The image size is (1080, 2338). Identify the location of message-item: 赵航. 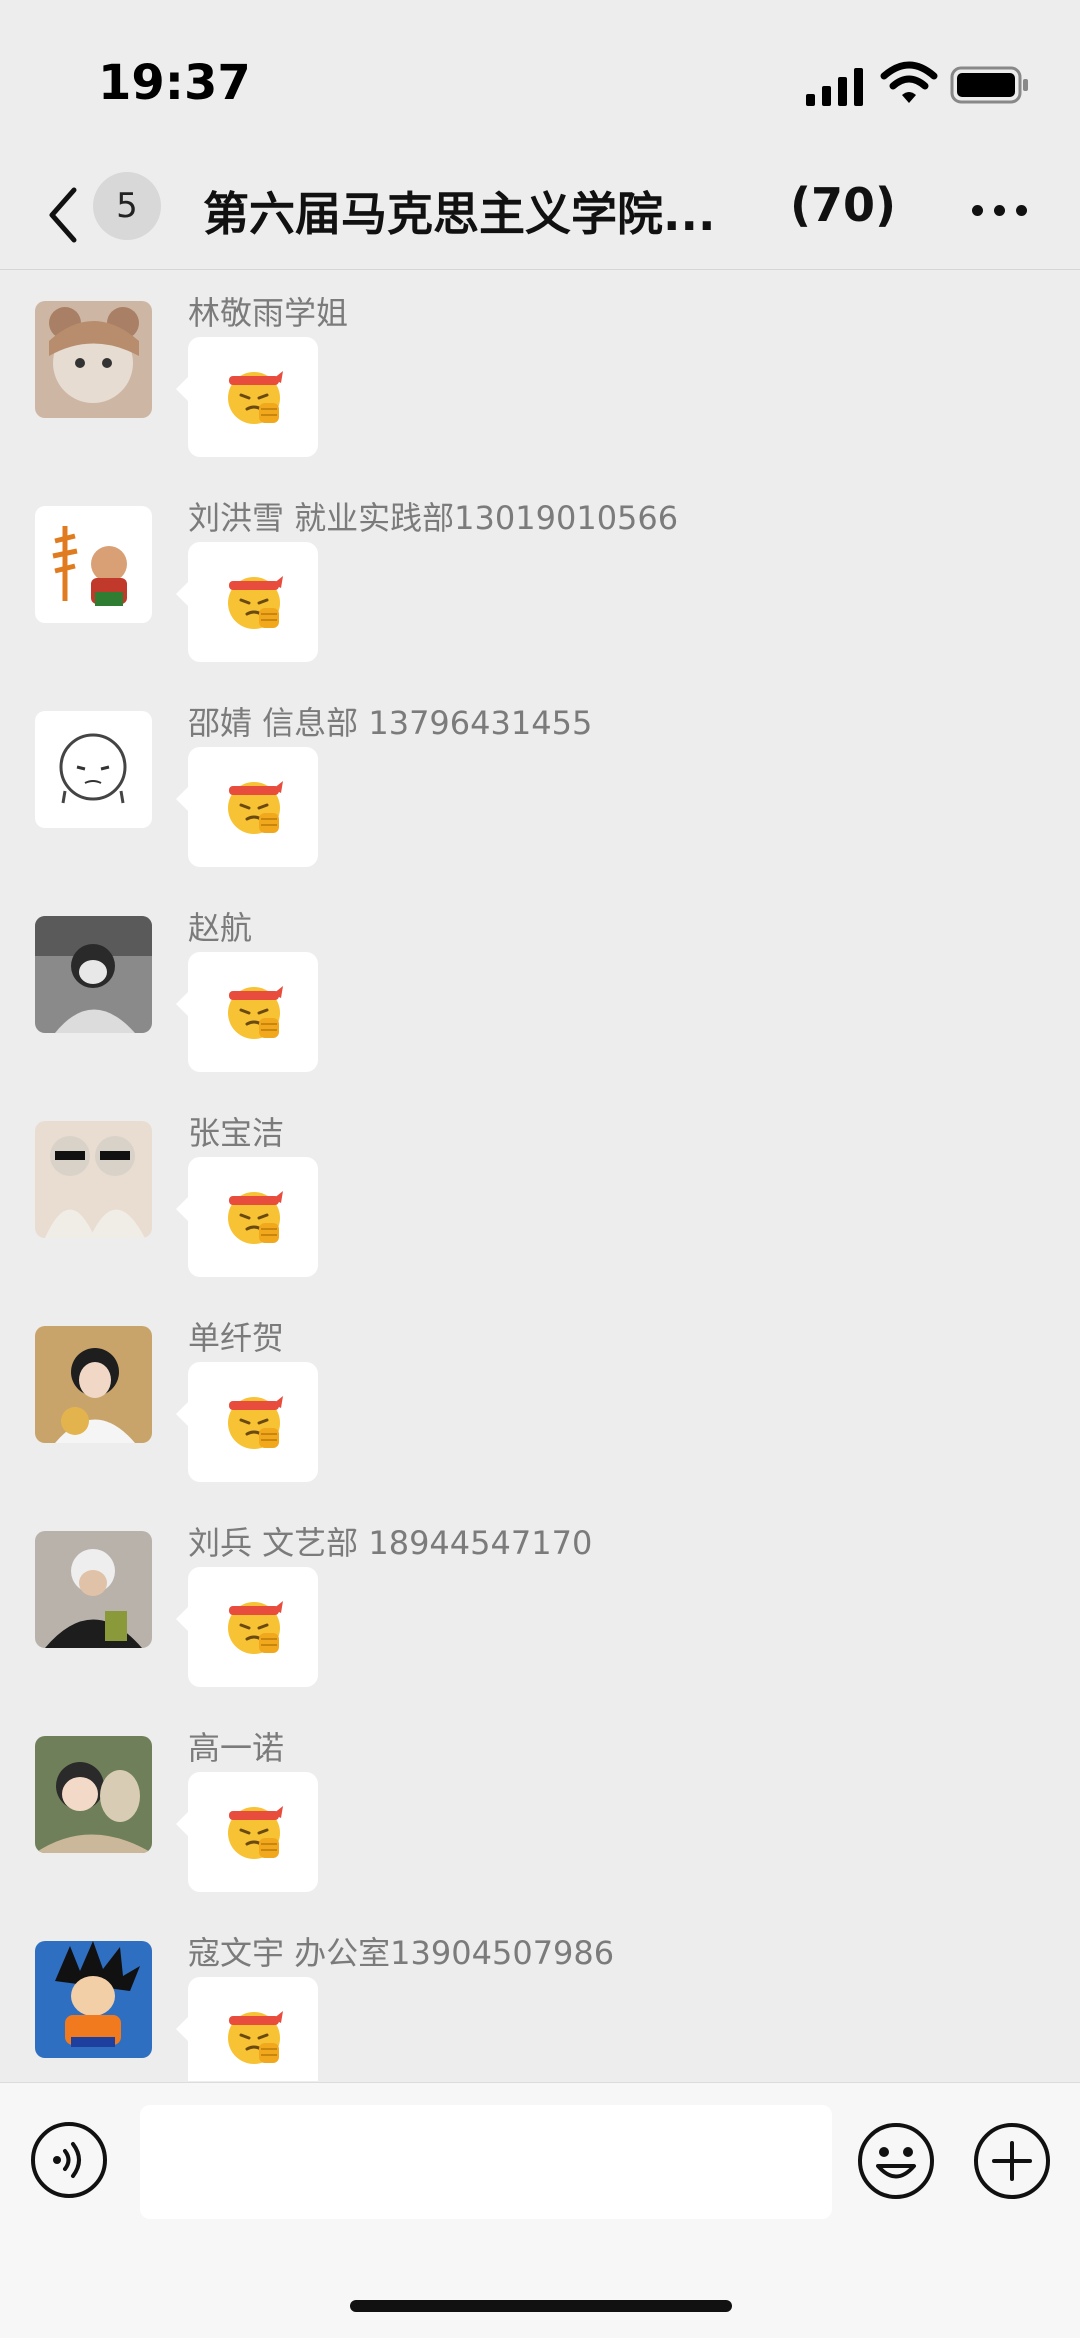
(540, 988).